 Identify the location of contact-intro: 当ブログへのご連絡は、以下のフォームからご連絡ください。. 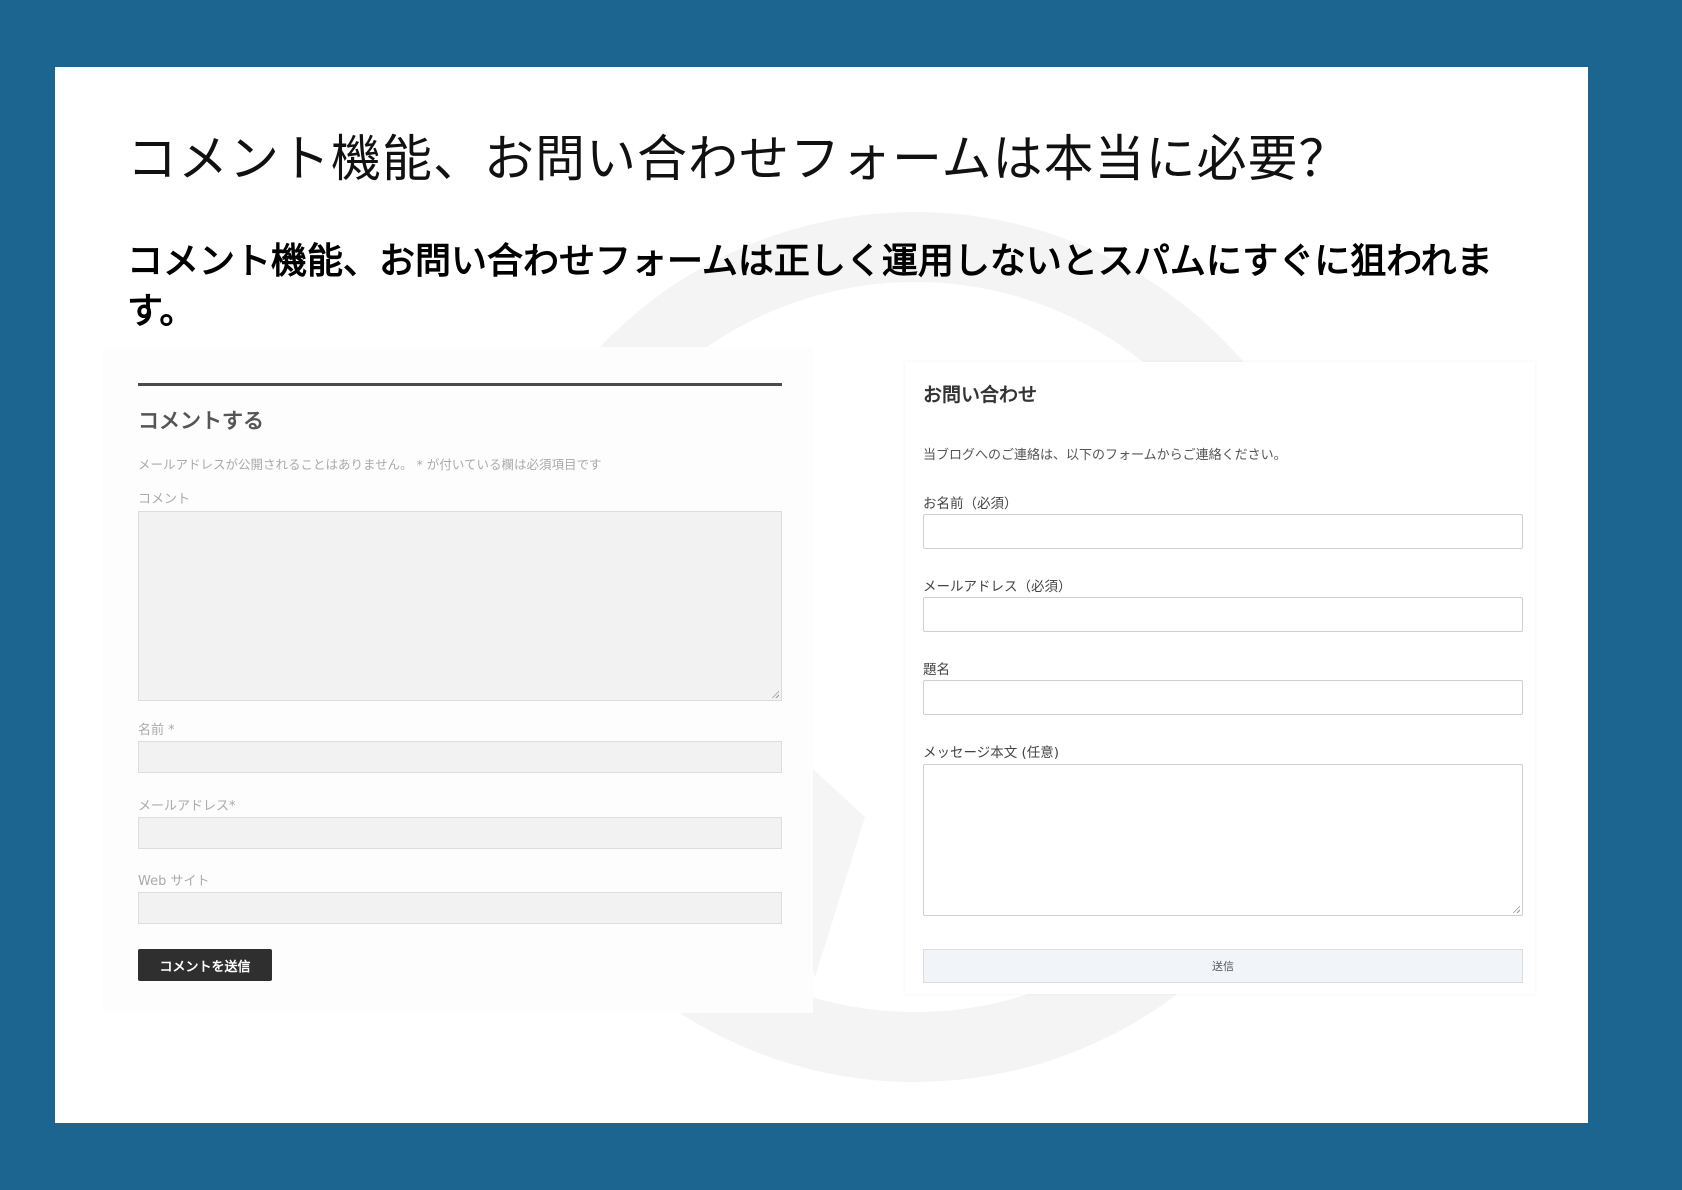
(1105, 455).